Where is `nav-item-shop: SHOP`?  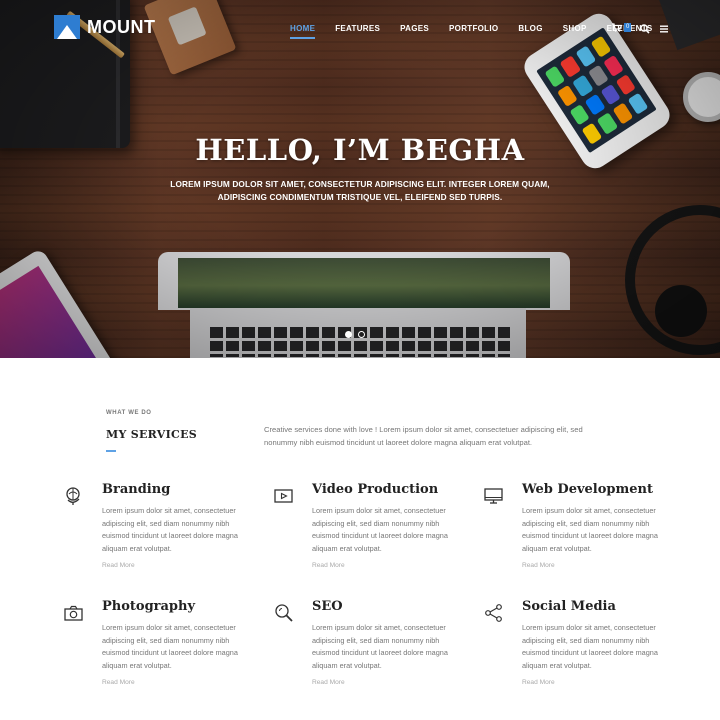
nav-item-shop: SHOP is located at coordinates (575, 28).